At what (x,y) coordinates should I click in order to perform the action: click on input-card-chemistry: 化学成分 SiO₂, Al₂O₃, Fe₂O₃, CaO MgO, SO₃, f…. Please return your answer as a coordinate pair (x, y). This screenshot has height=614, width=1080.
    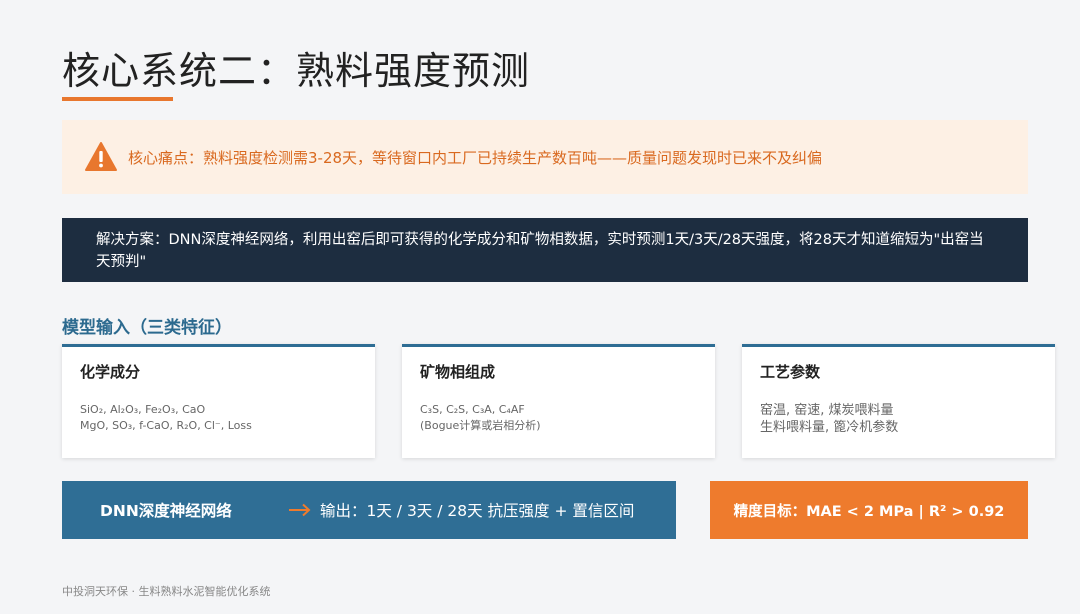
    Looking at the image, I should click on (218, 401).